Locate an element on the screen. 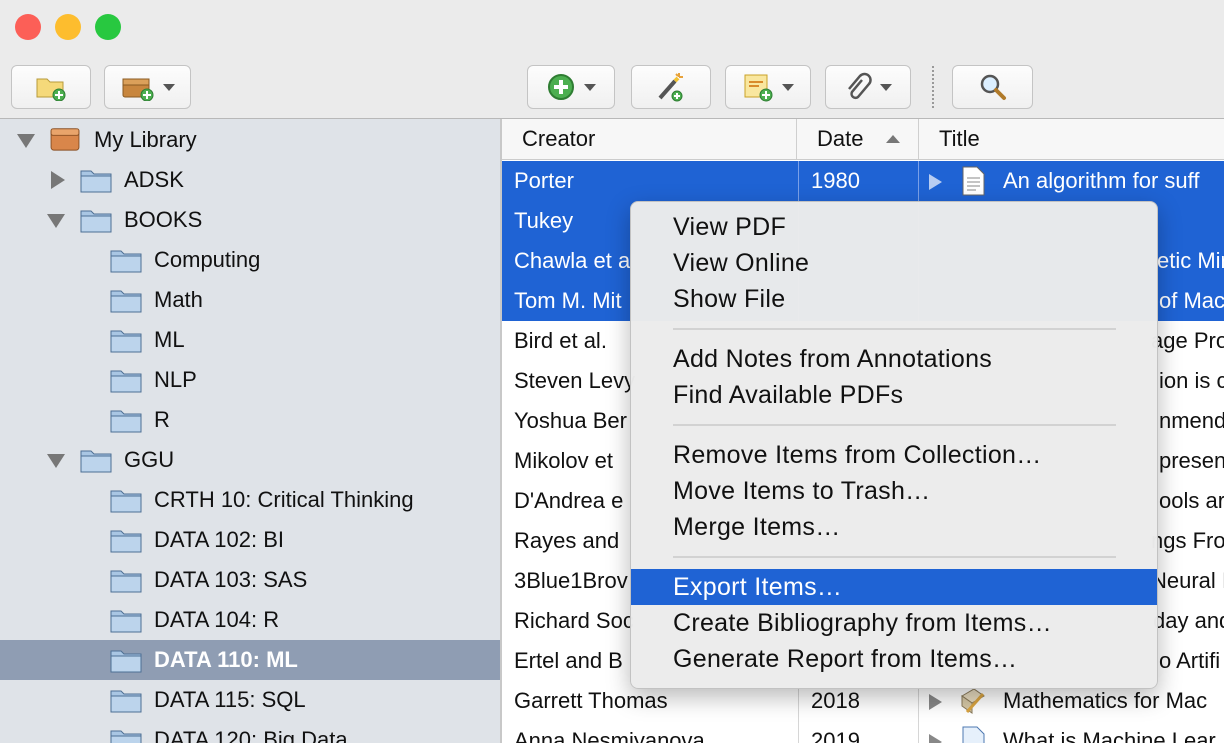  sidebar-item-data-104: DATA 104: R is located at coordinates (250, 620).